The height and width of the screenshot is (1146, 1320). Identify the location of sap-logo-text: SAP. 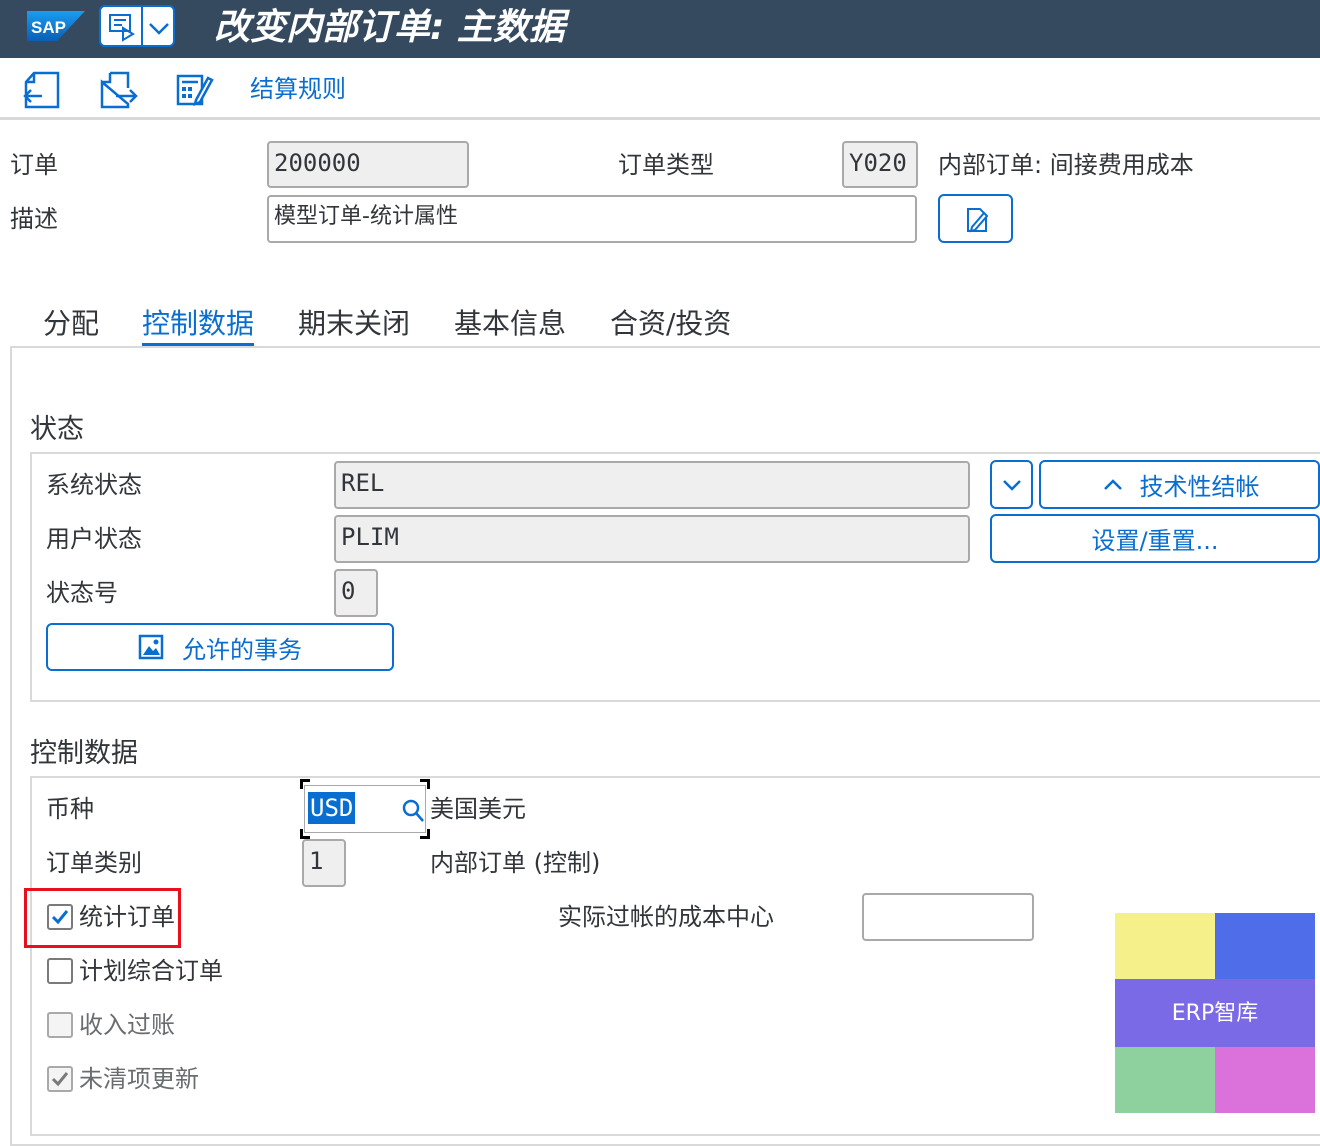
(48, 27).